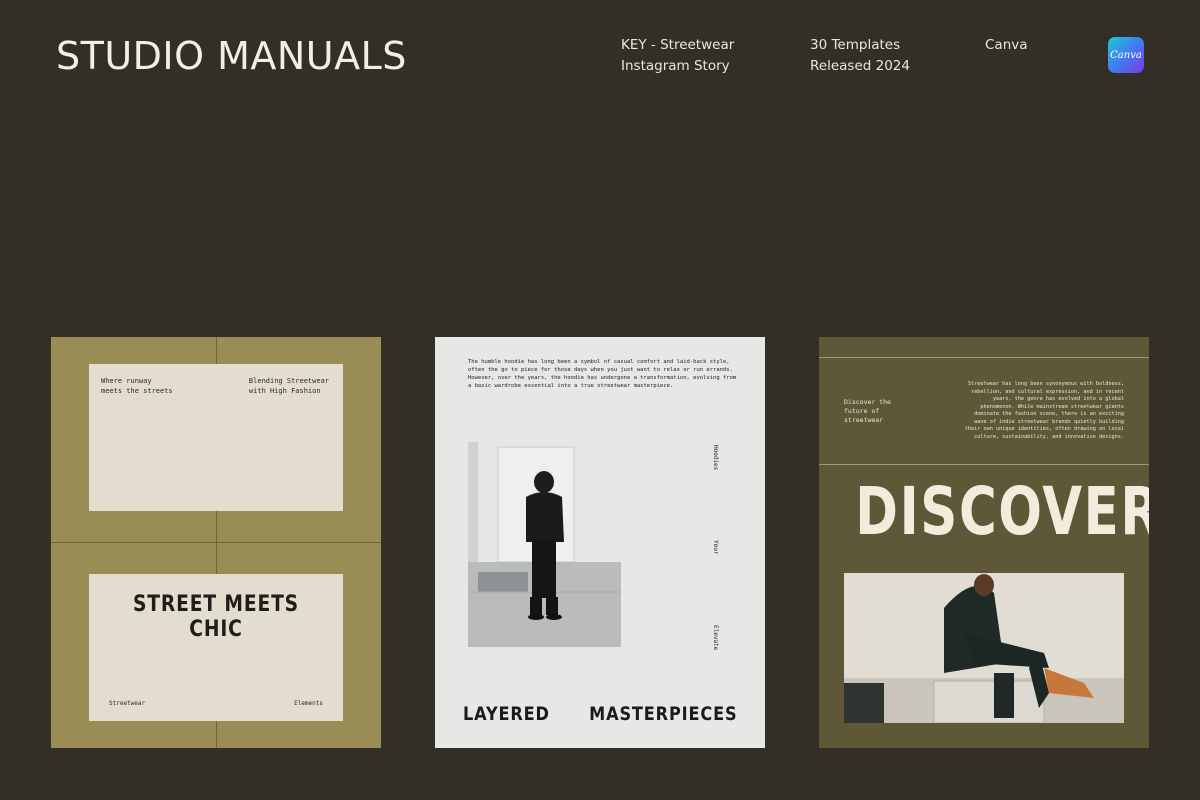 This screenshot has width=1200, height=800. I want to click on meta-product-line2: Instagram Story, so click(675, 65).